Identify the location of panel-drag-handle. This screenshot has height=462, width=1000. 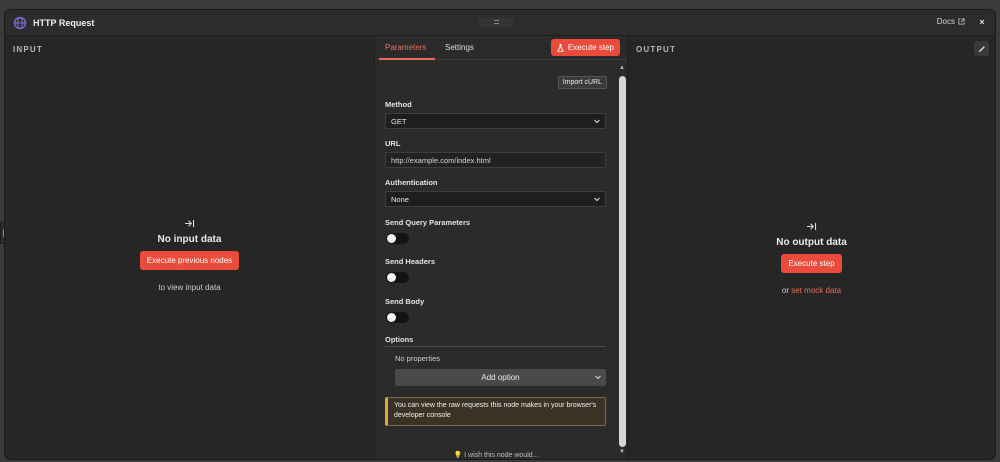
(496, 22).